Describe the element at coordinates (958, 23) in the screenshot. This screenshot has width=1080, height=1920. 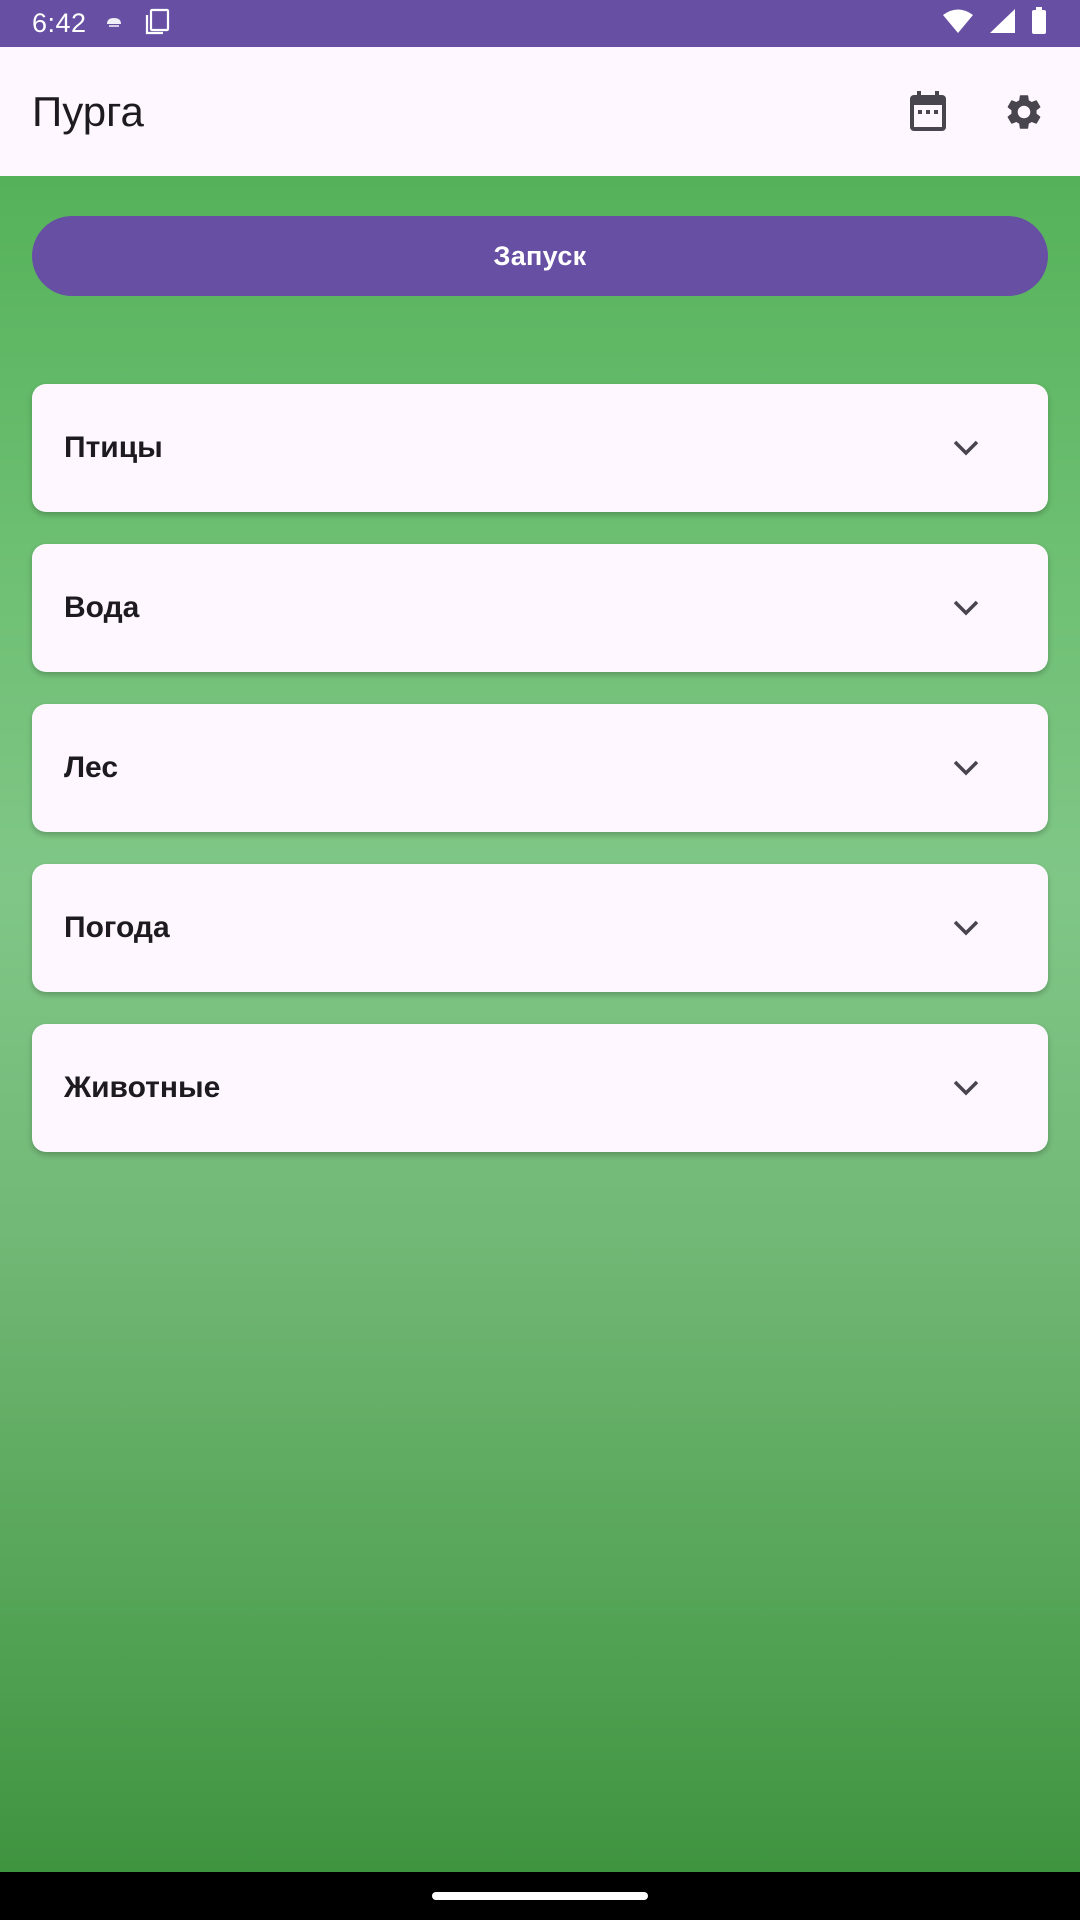
I see `wifi-icon` at that location.